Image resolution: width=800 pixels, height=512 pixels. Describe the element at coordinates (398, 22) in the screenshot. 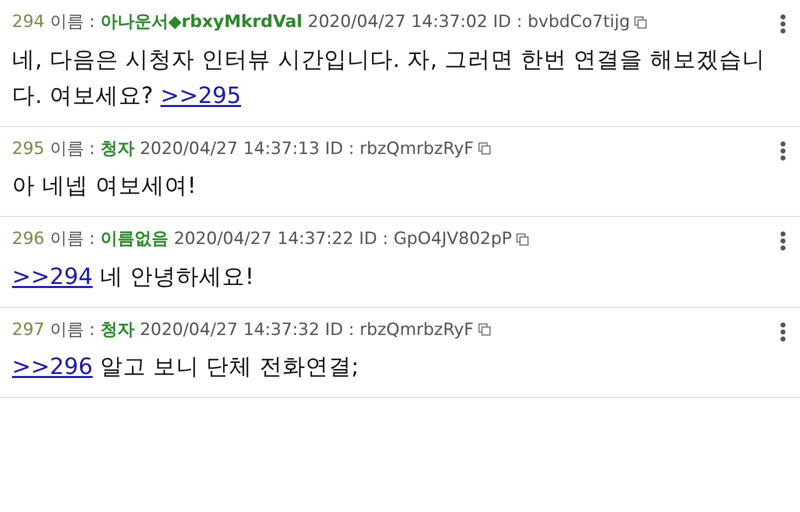

I see `post-datetime: 2020/04/27 14:37:02` at that location.